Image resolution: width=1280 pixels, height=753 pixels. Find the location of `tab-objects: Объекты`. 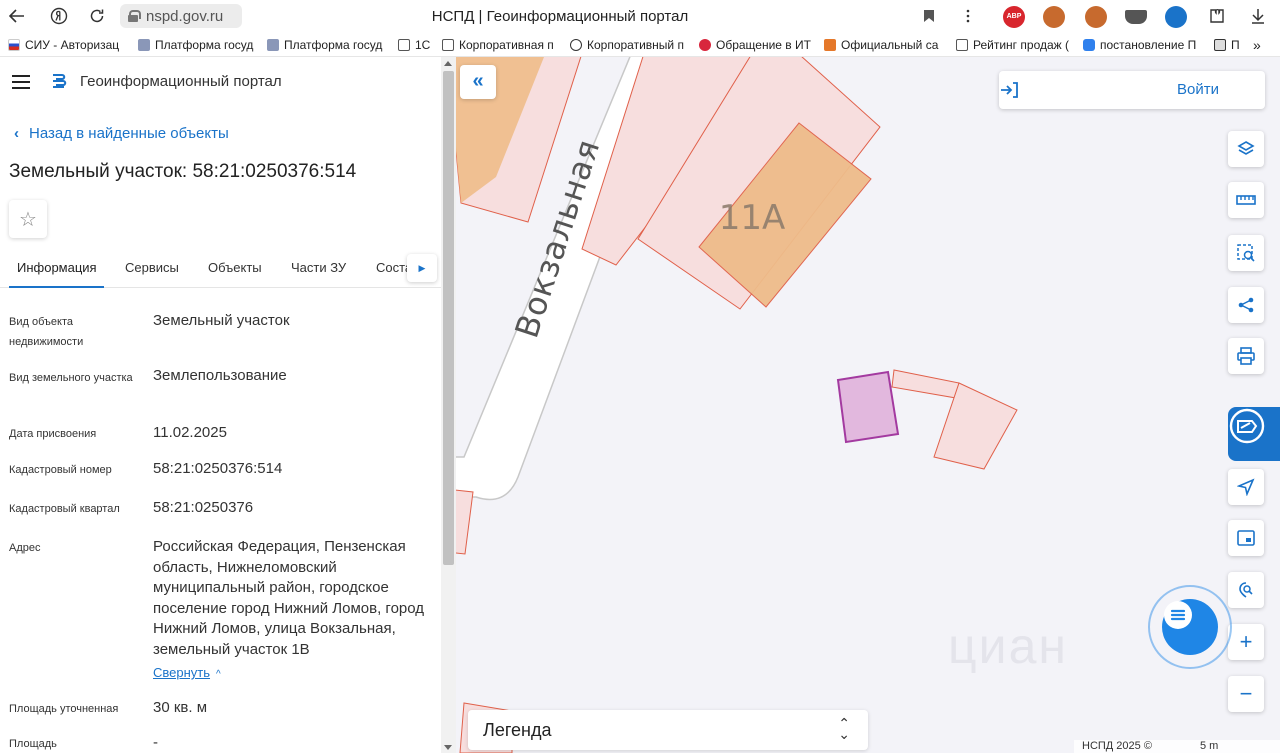

tab-objects: Объекты is located at coordinates (235, 267).